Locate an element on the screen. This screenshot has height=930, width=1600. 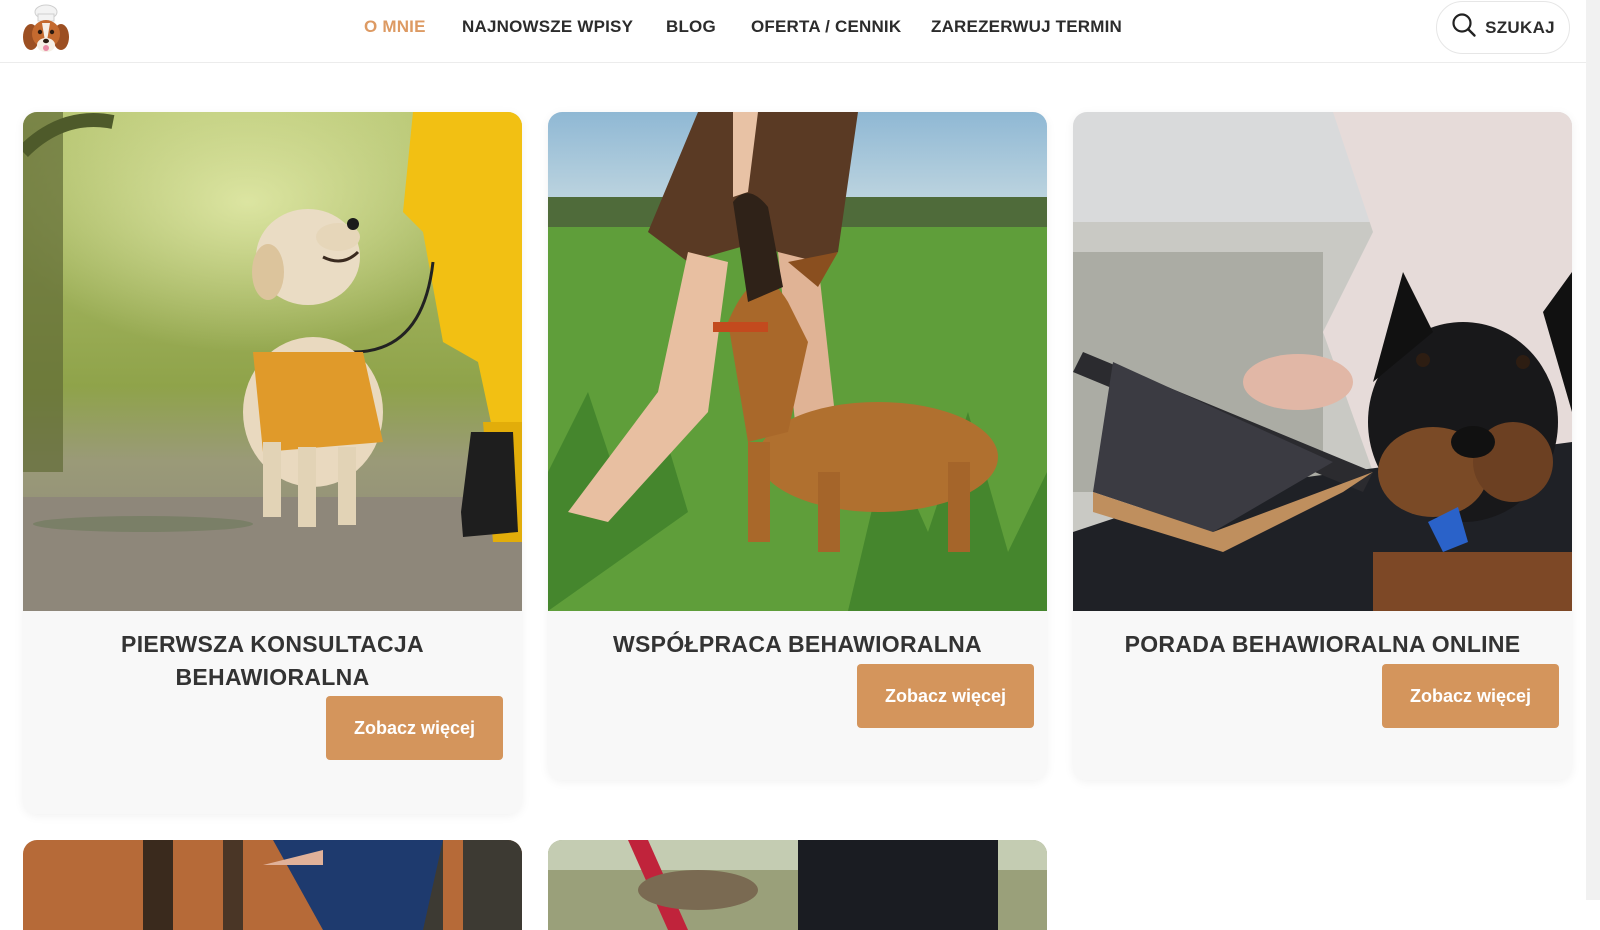
search-button: SZUKAJ is located at coordinates (1503, 27).